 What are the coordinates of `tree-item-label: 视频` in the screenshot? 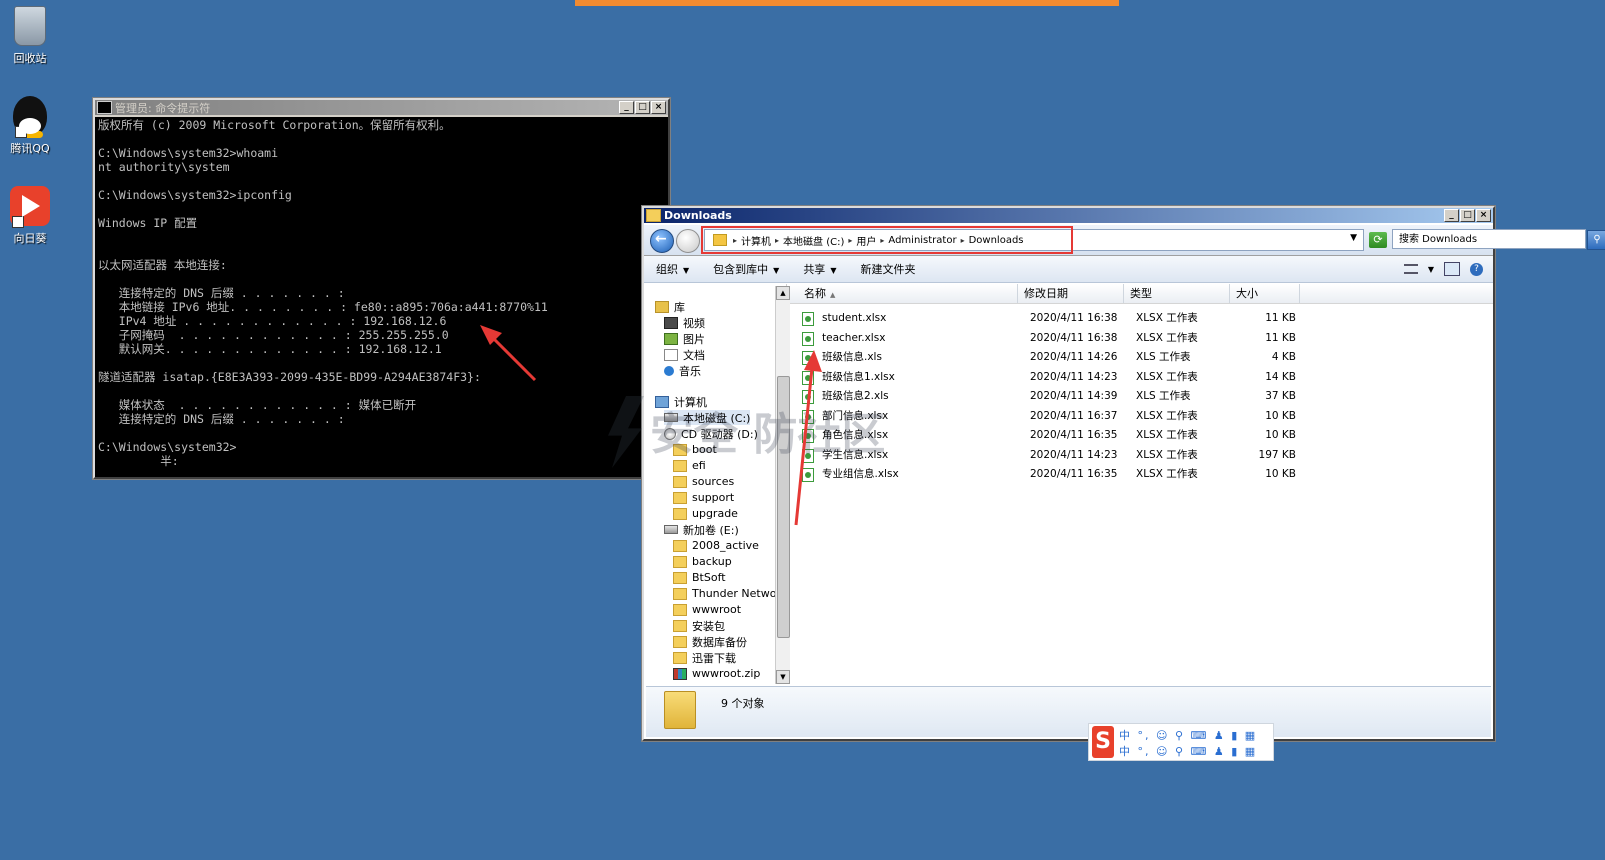 It's located at (694, 323).